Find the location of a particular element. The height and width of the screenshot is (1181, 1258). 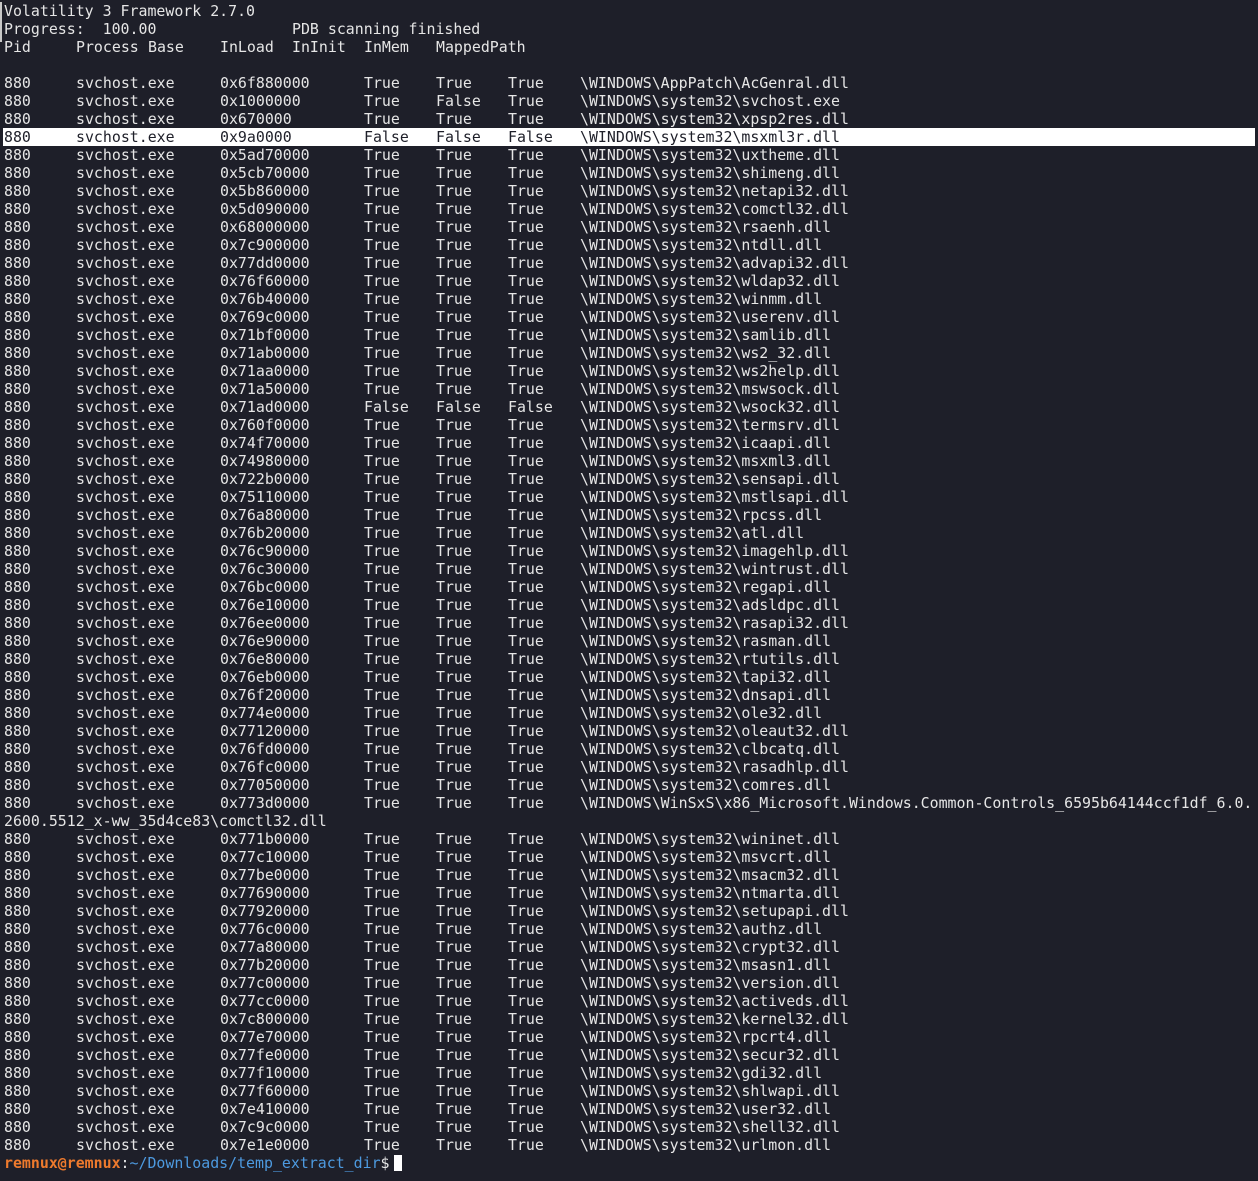

row-mappedpath: \WINDOWS\system32\shell32.dll is located at coordinates (710, 1127).